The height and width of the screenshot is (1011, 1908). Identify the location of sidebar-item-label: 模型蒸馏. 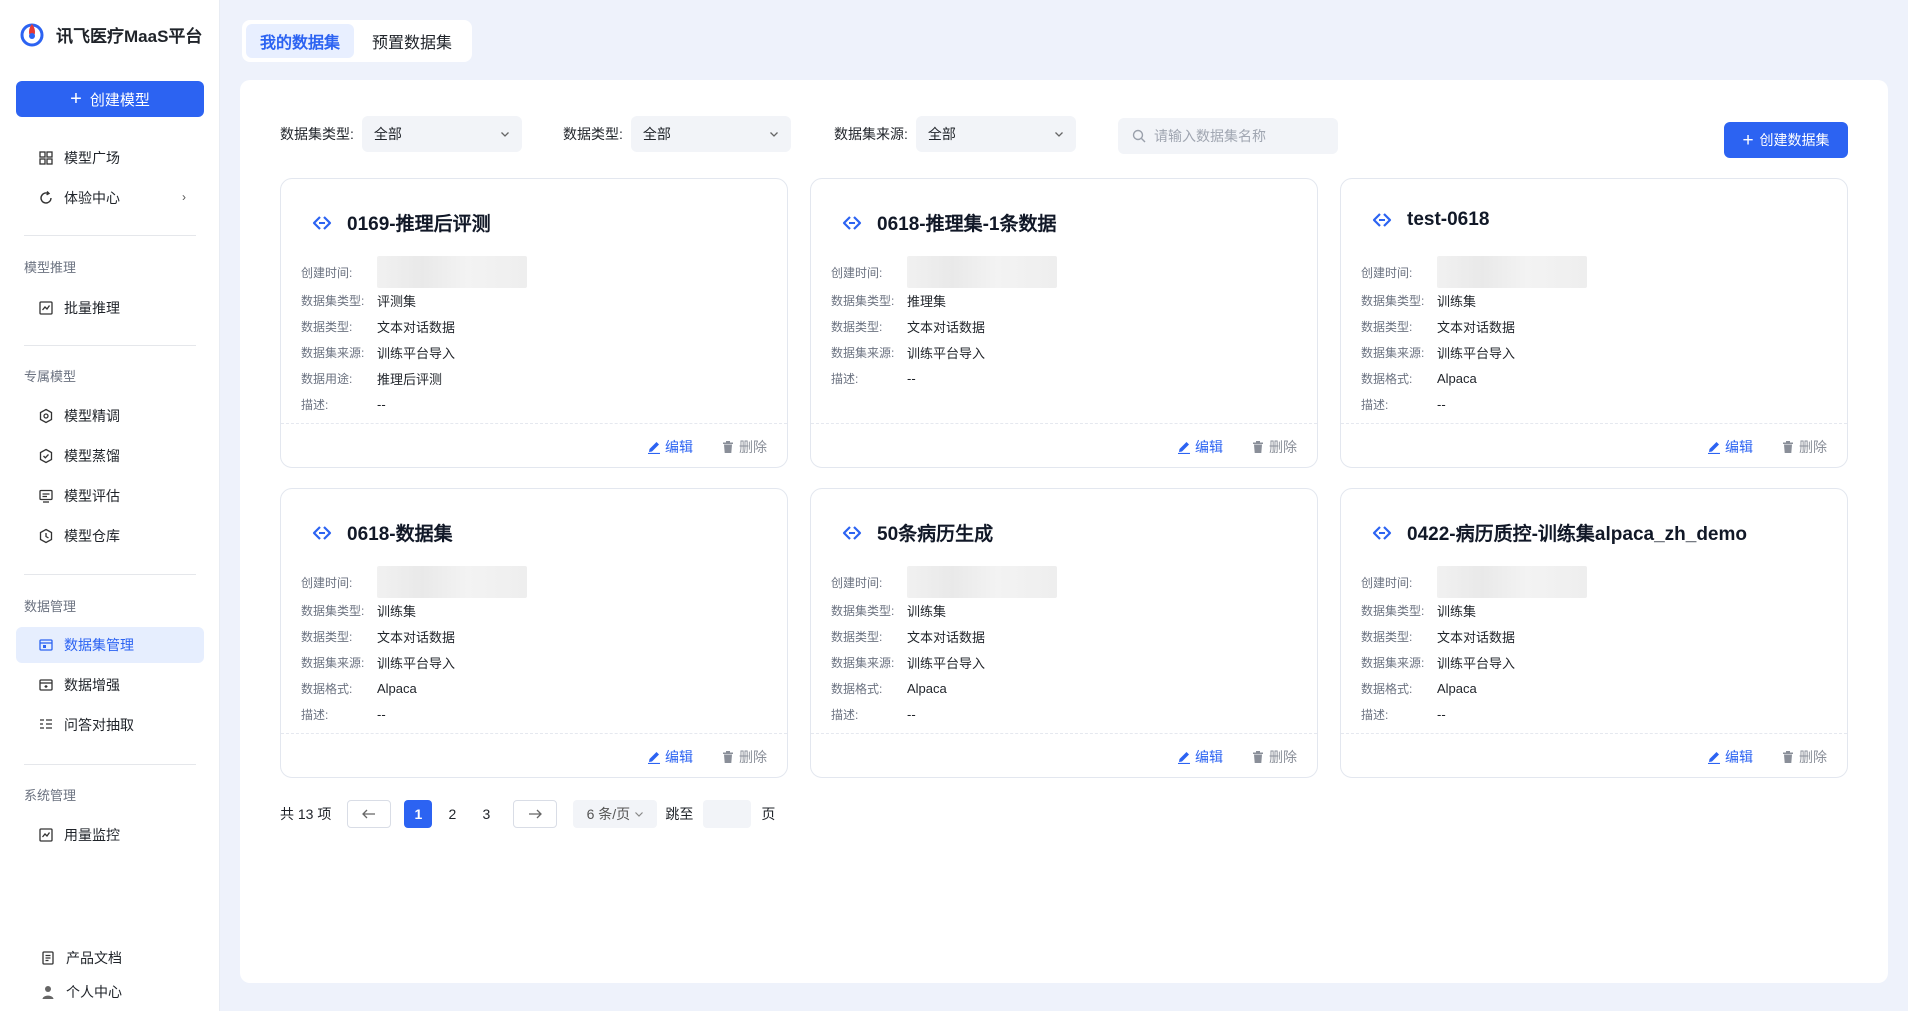
(92, 456).